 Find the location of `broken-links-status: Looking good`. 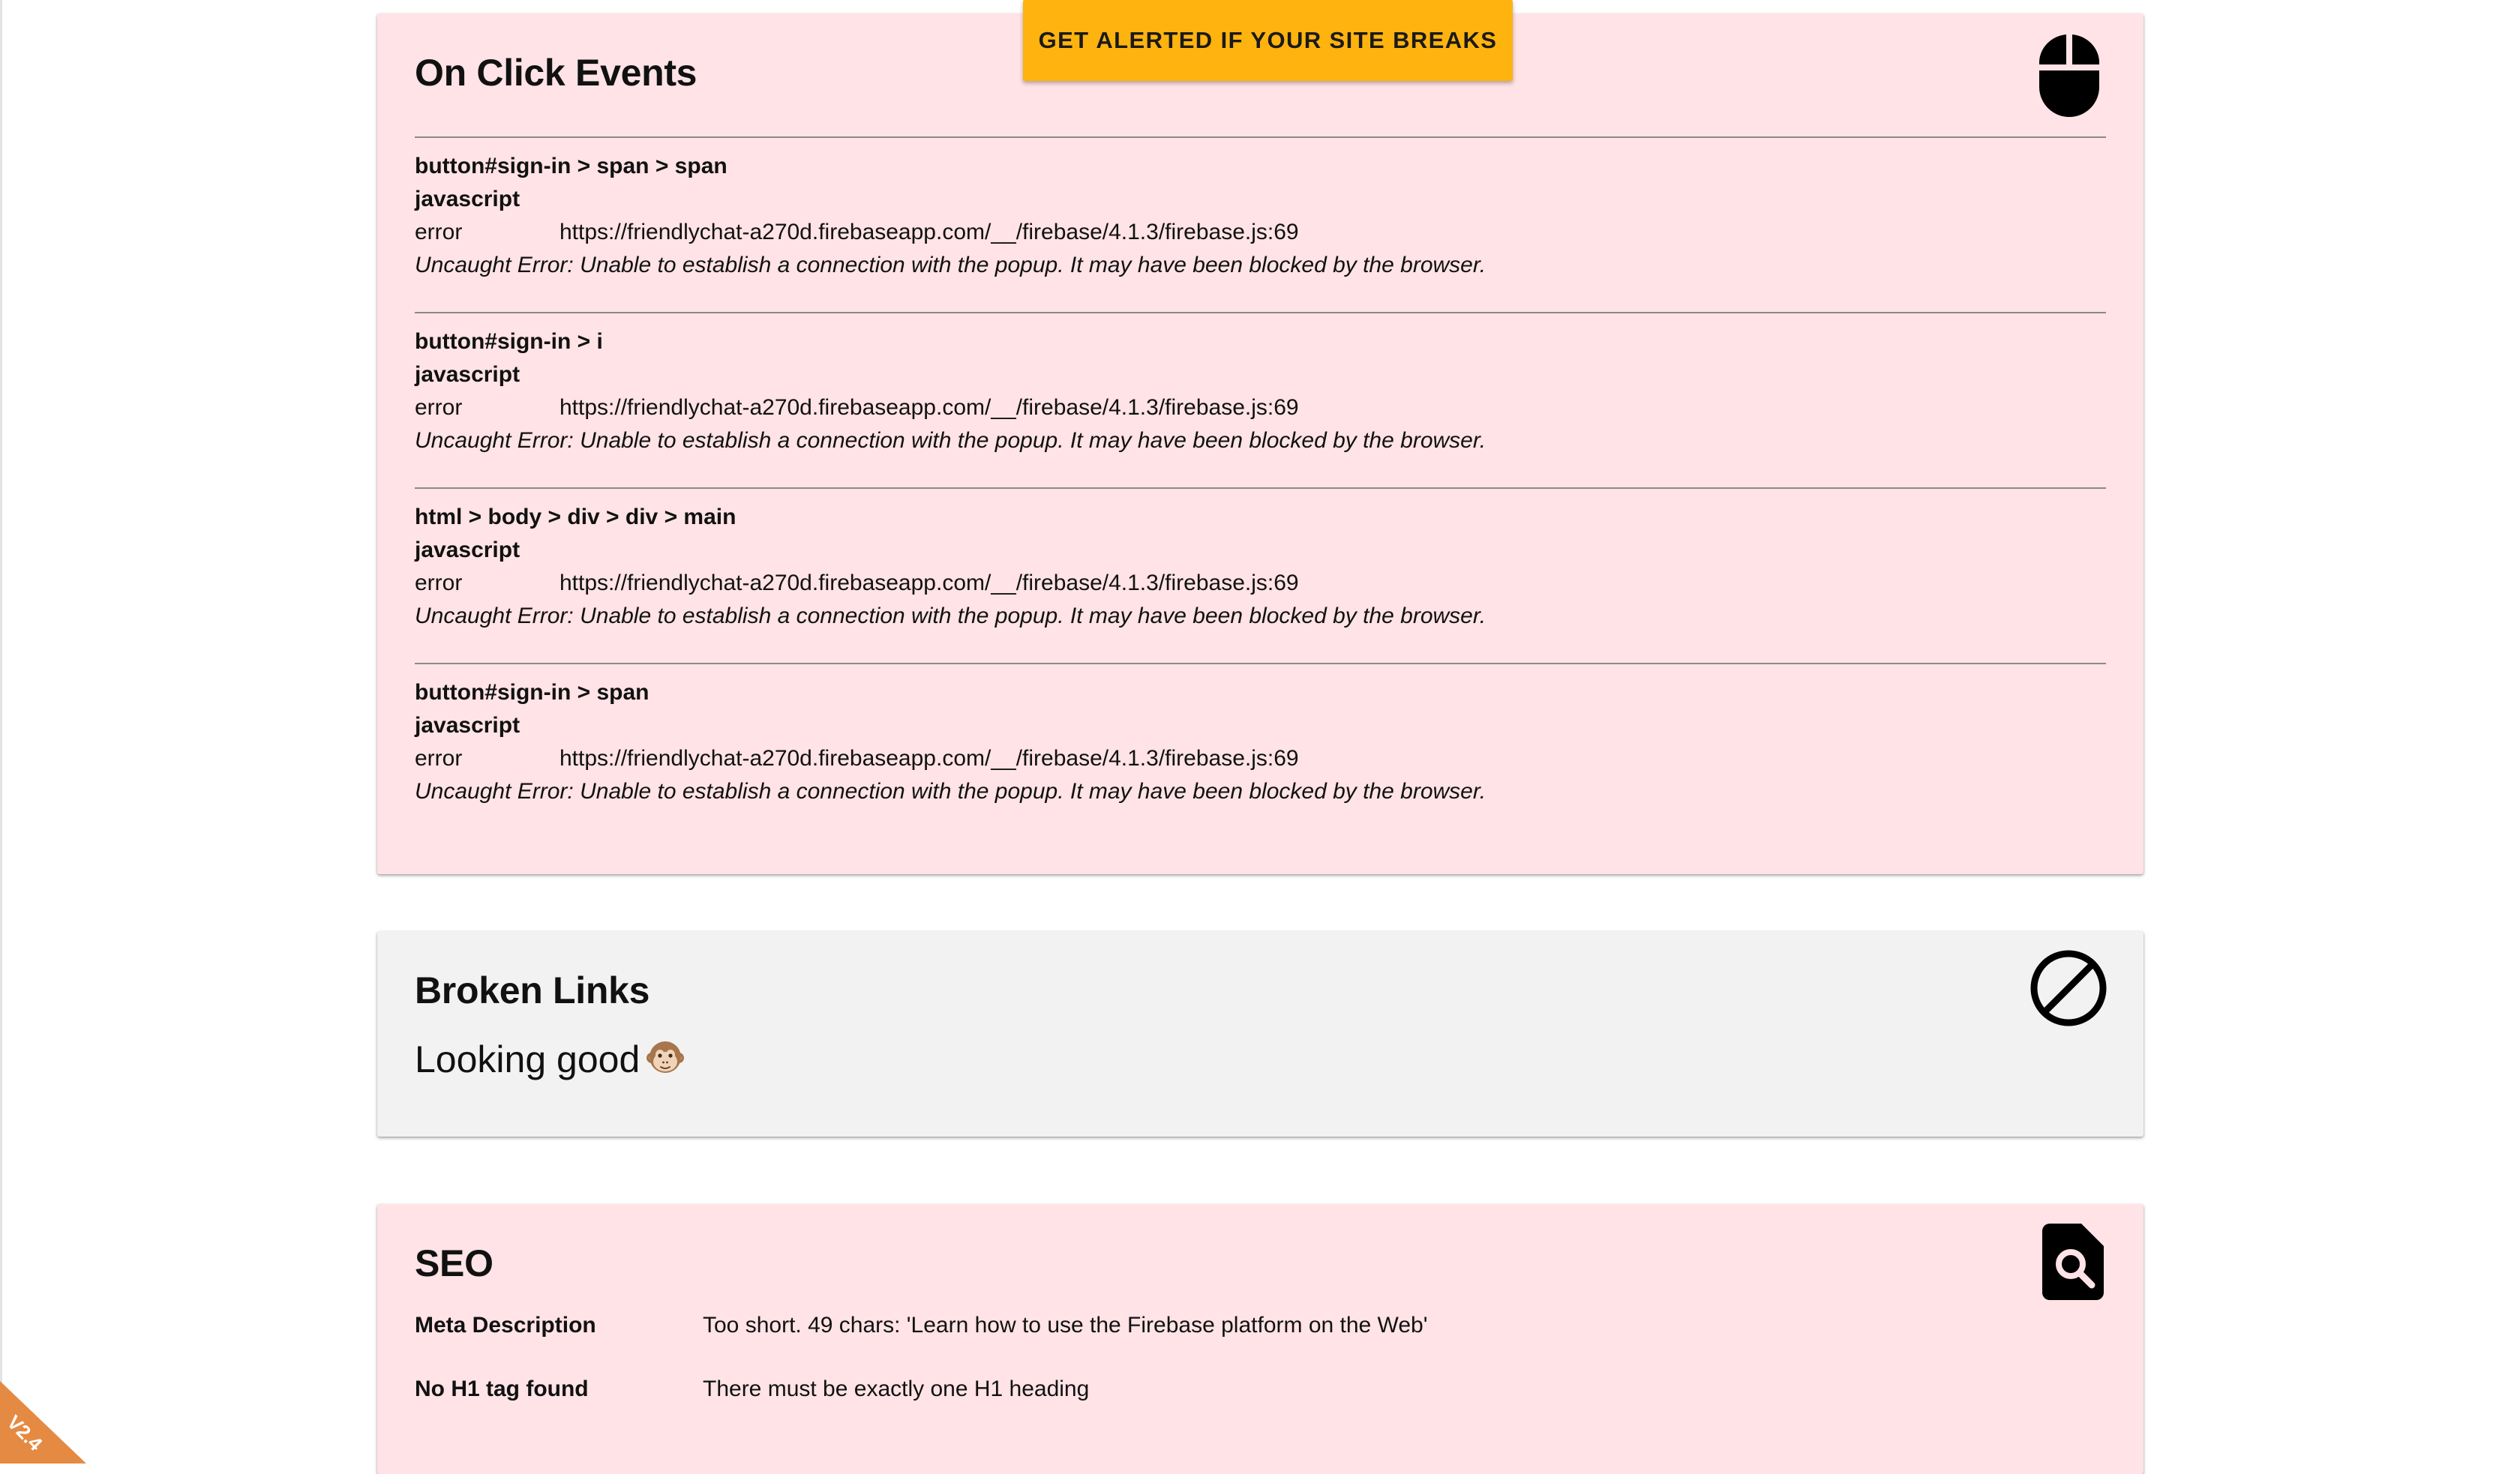

broken-links-status: Looking good is located at coordinates (550, 1059).